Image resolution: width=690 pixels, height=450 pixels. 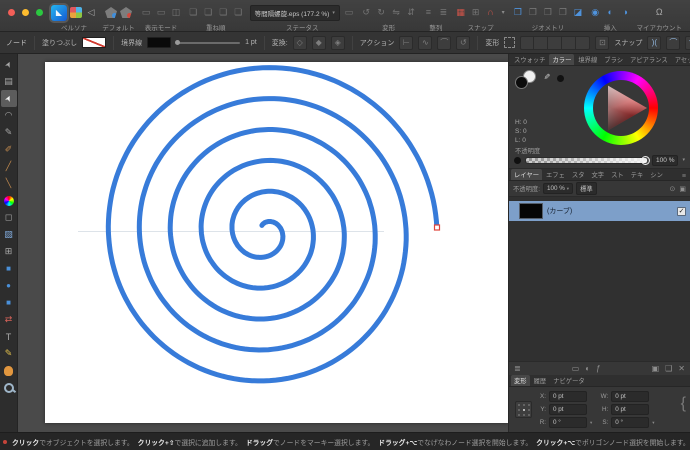 I want to click on insert-on-top-icon: ◐, so click(x=610, y=12).